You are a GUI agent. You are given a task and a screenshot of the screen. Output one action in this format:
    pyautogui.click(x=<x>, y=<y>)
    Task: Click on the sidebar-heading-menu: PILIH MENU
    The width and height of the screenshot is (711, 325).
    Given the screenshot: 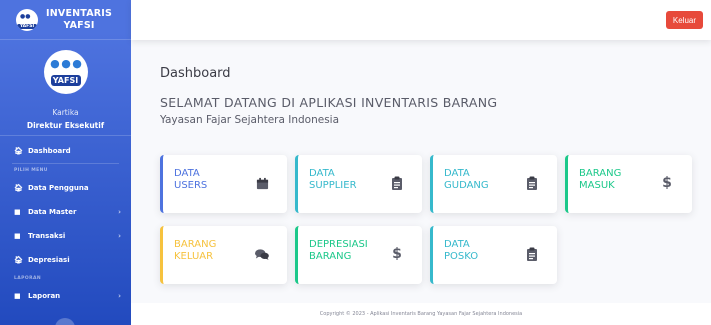 What is the action you would take?
    pyautogui.click(x=31, y=170)
    